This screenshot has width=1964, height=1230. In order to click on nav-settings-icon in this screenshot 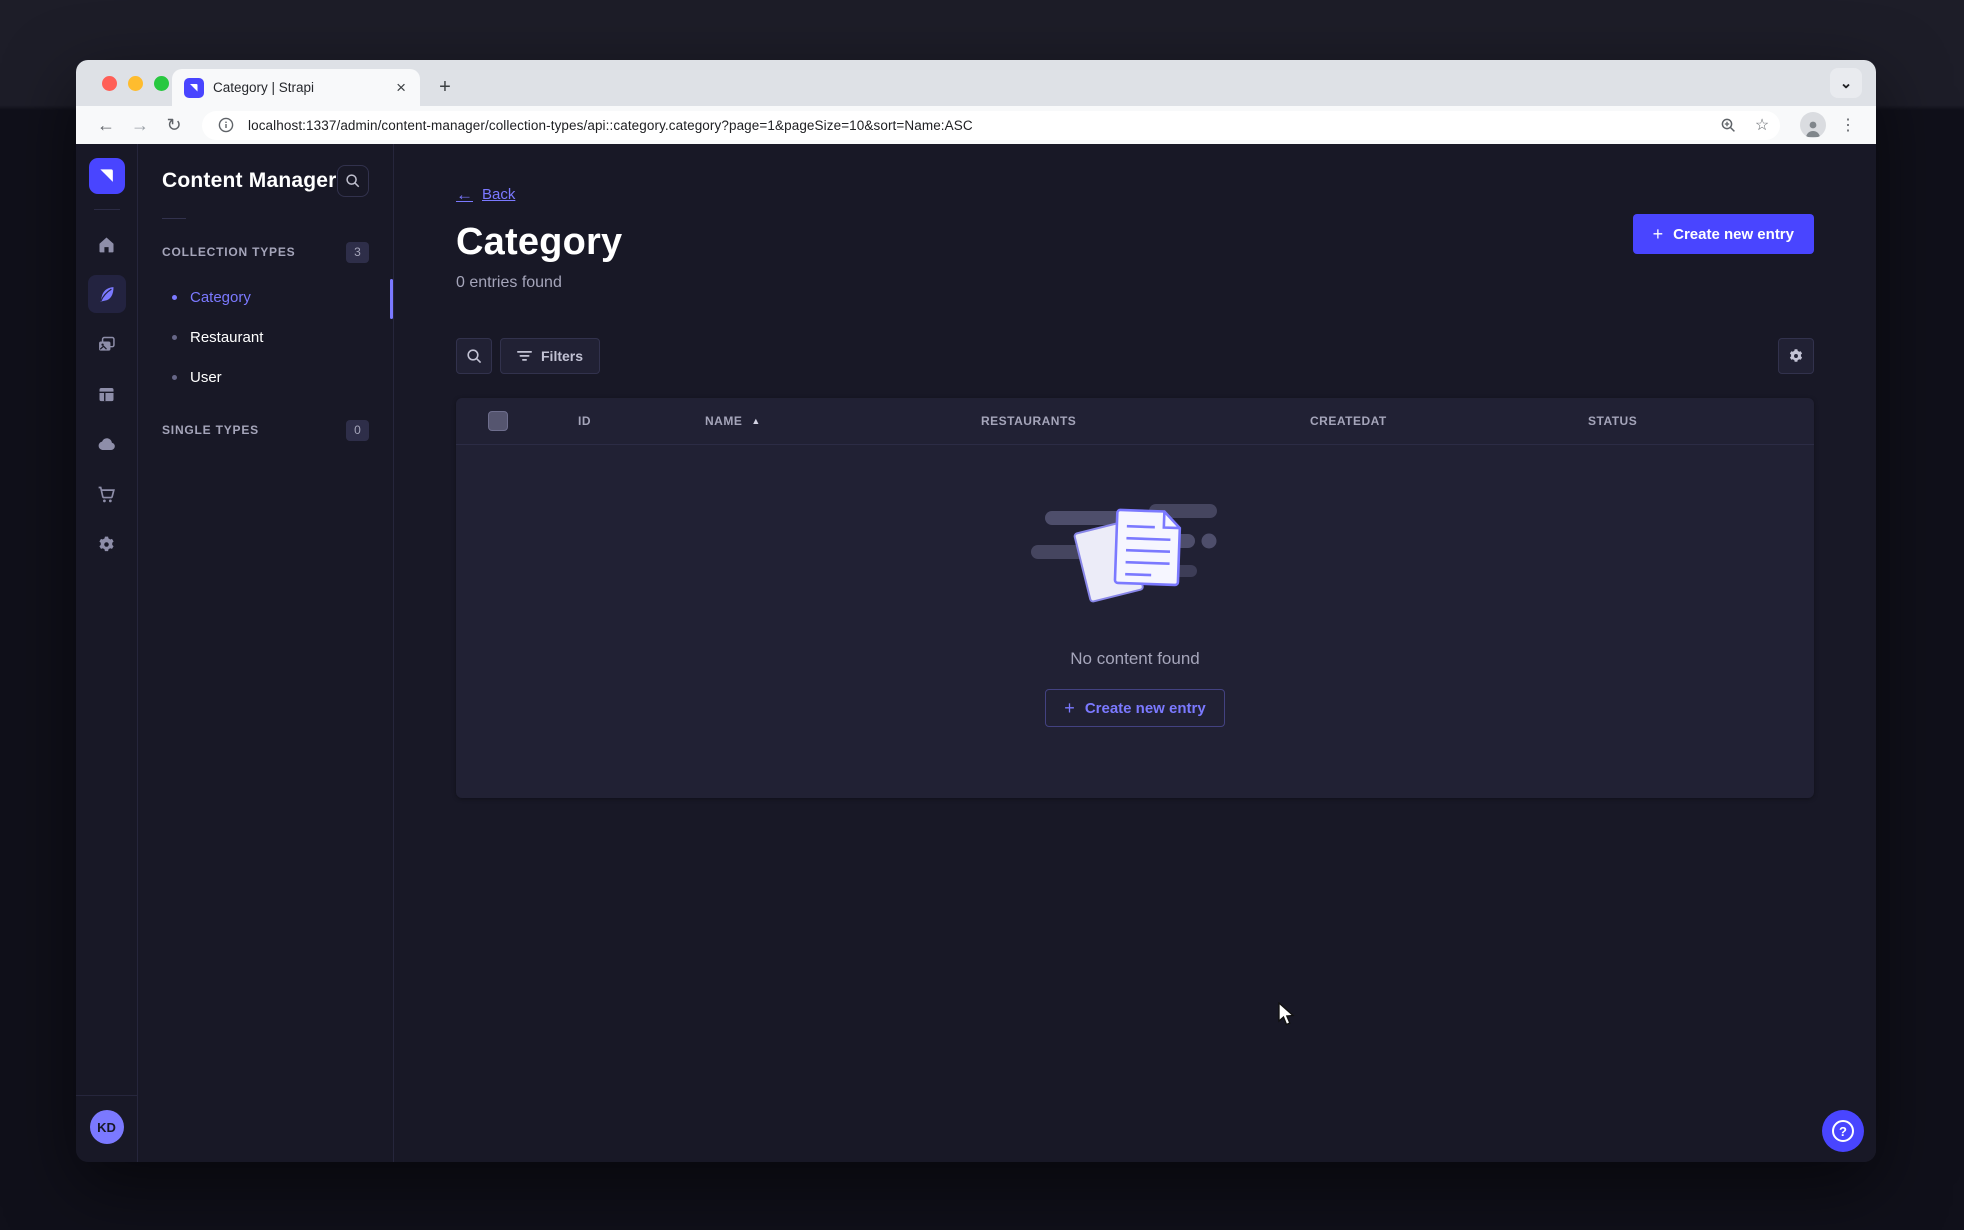, I will do `click(107, 544)`.